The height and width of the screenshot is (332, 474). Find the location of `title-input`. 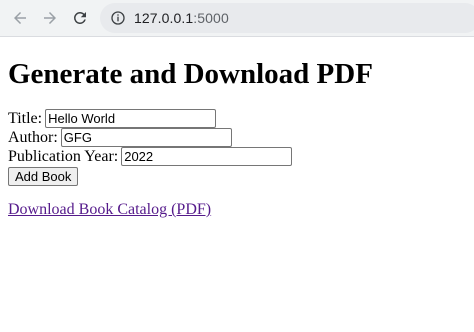

title-input is located at coordinates (131, 118).